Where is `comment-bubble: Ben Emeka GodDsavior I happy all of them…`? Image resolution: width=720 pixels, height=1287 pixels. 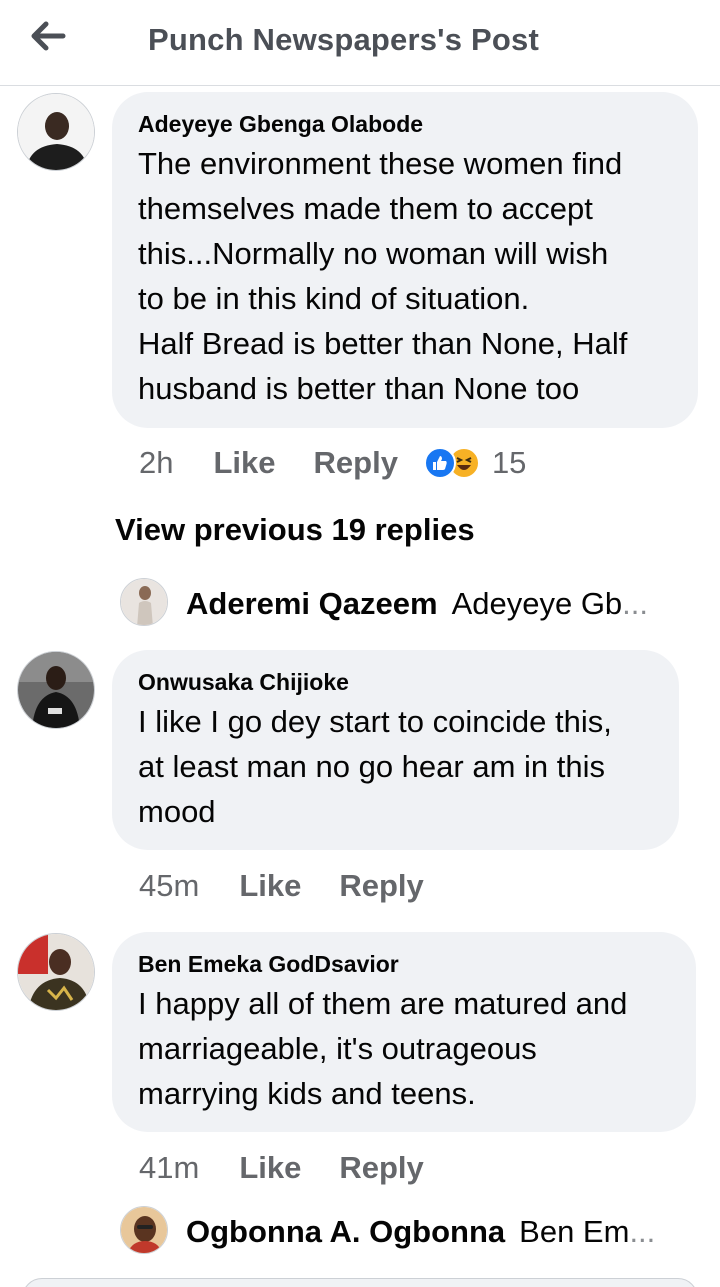 comment-bubble: Ben Emeka GodDsavior I happy all of them… is located at coordinates (404, 1032).